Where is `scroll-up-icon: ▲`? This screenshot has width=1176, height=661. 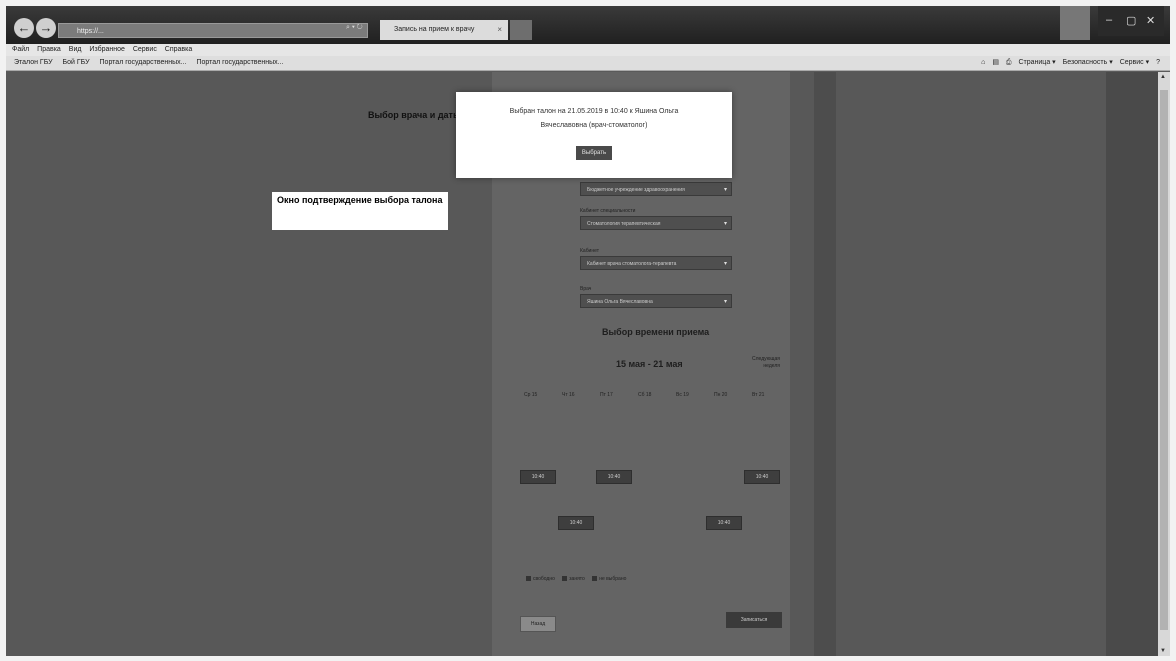
scroll-up-icon: ▲ is located at coordinates (1163, 77).